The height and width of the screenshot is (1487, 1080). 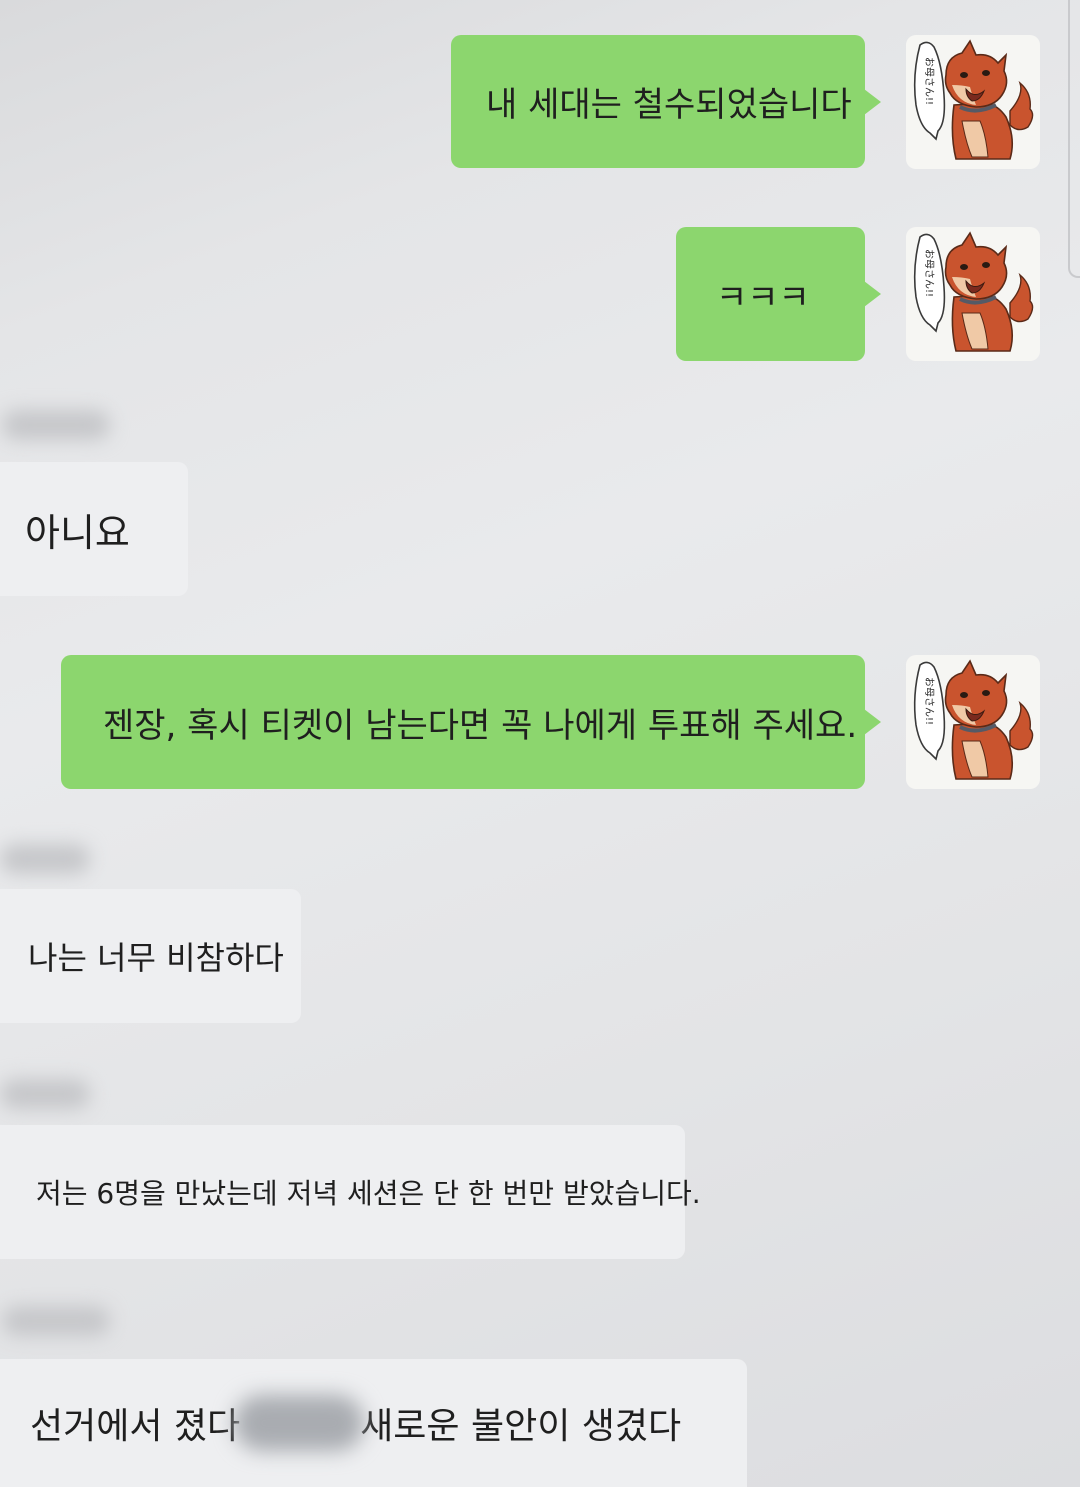 What do you see at coordinates (669, 105) in the screenshot?
I see `message-text: 내 세대는 철수되었습니다` at bounding box center [669, 105].